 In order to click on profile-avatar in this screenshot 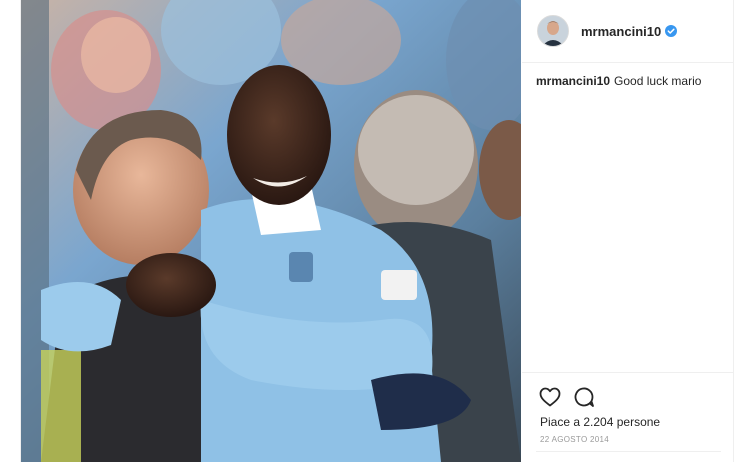, I will do `click(553, 31)`.